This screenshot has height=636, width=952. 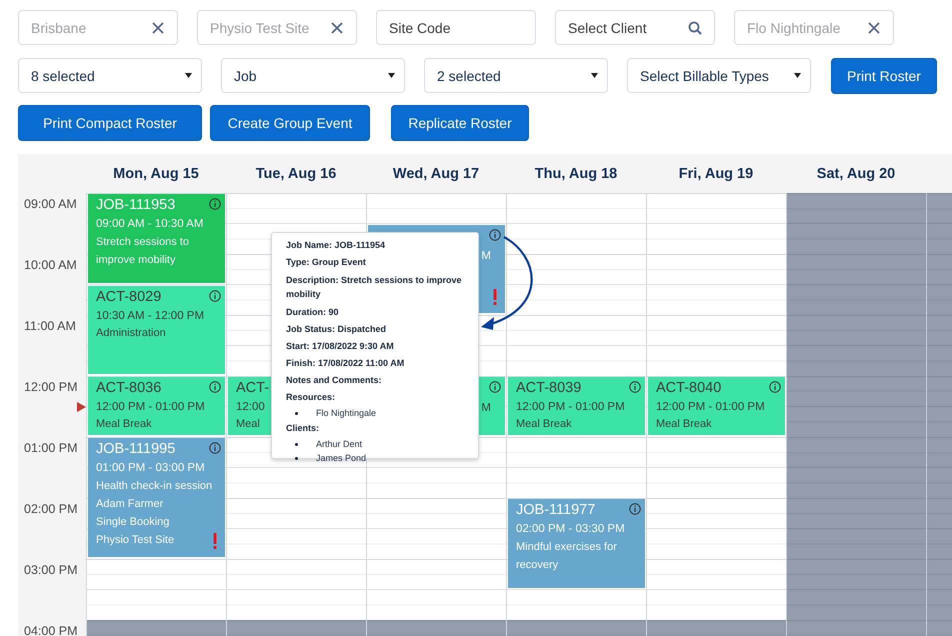 I want to click on popover-text: Duration: 90, so click(x=313, y=312).